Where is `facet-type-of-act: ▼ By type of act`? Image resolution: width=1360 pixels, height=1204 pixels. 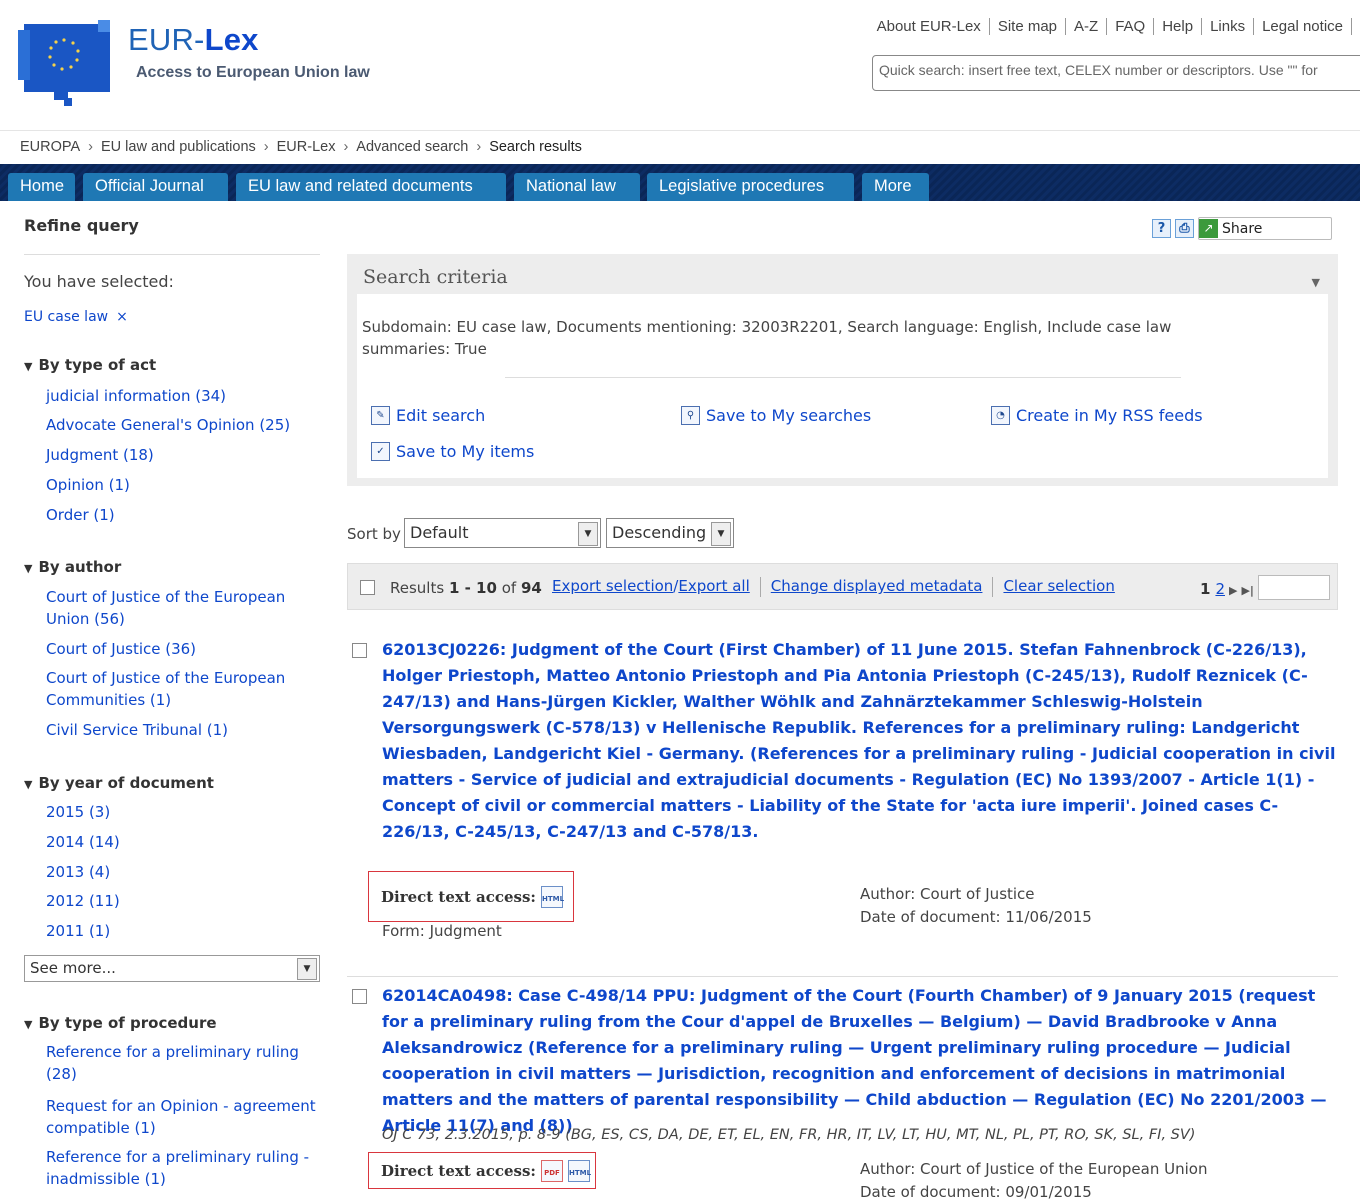 facet-type-of-act: ▼ By type of act is located at coordinates (90, 365).